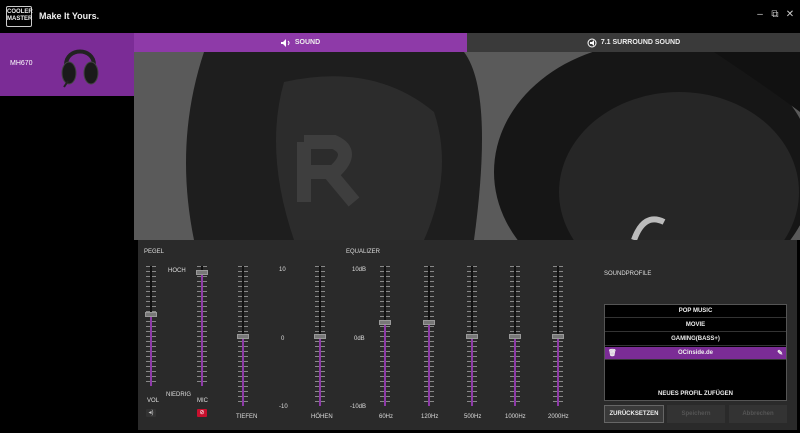  What do you see at coordinates (154, 252) in the screenshot?
I see `pegel-title: PEGEL` at bounding box center [154, 252].